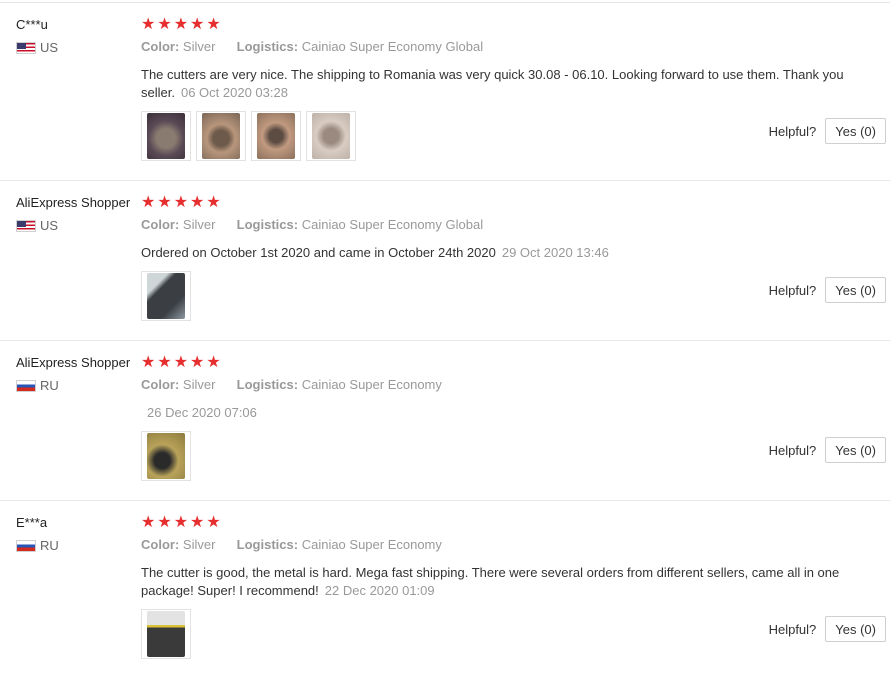 This screenshot has width=890, height=678. What do you see at coordinates (501, 413) in the screenshot?
I see `review-content: 26 Dec 2020 07:06` at bounding box center [501, 413].